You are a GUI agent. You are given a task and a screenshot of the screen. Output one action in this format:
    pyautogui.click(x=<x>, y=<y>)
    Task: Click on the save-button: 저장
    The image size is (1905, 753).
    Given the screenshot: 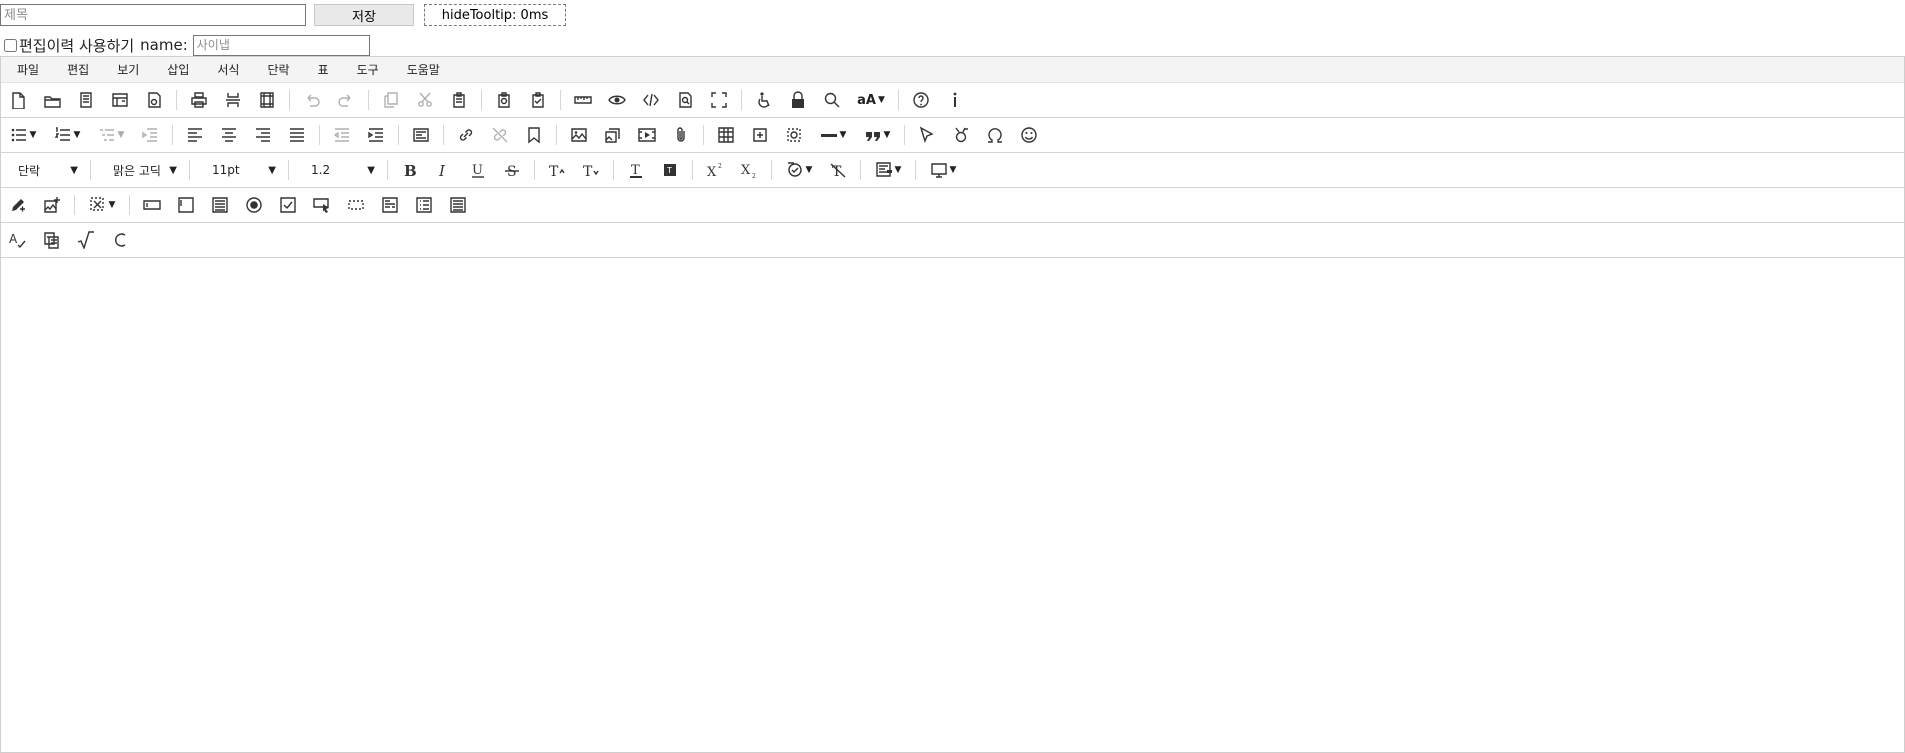 What is the action you would take?
    pyautogui.click(x=364, y=15)
    